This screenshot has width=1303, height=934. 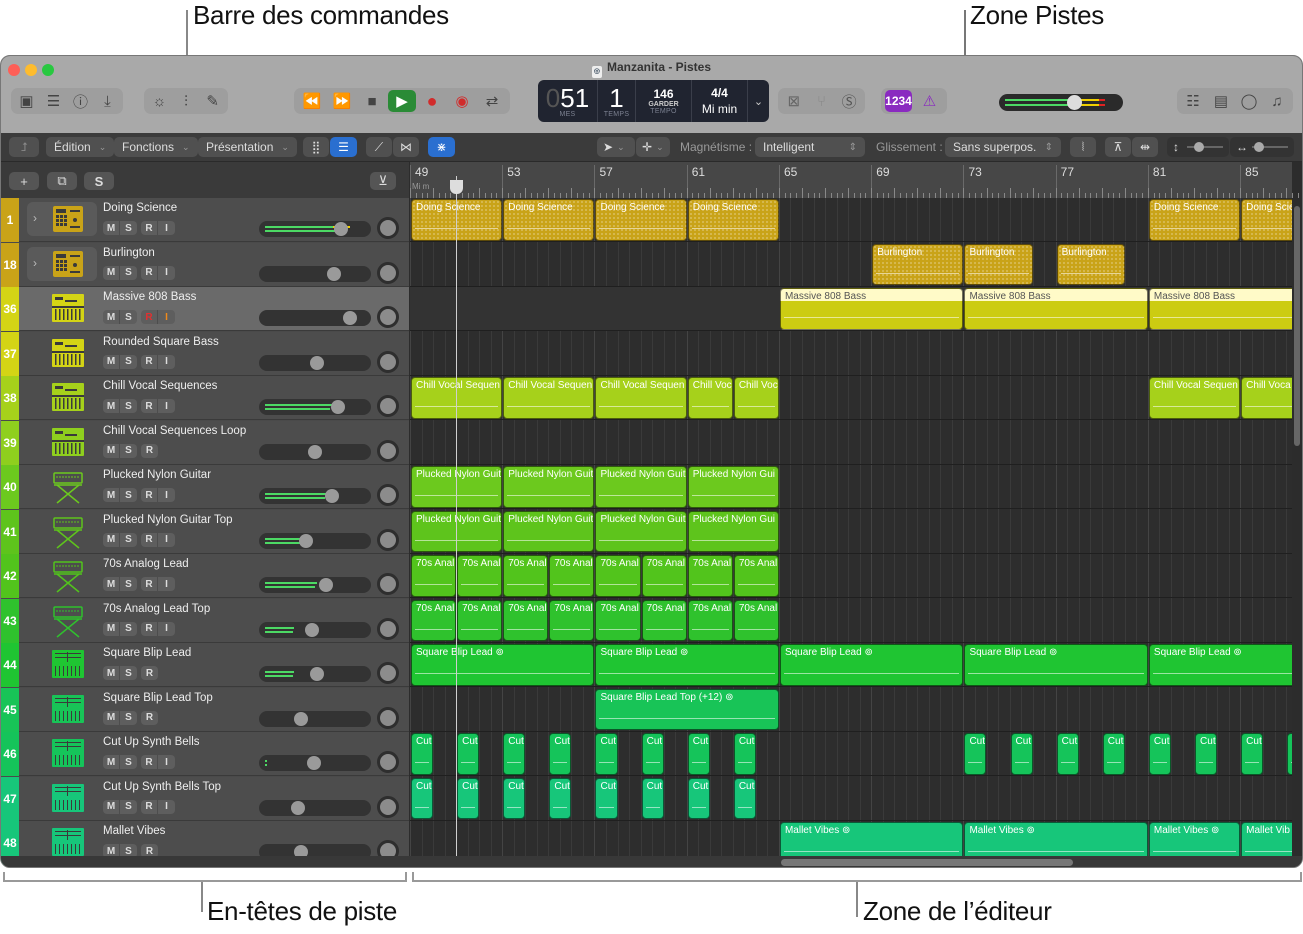 What do you see at coordinates (205, 665) in the screenshot?
I see `track-header: 44 Square Blip Lead M S R` at bounding box center [205, 665].